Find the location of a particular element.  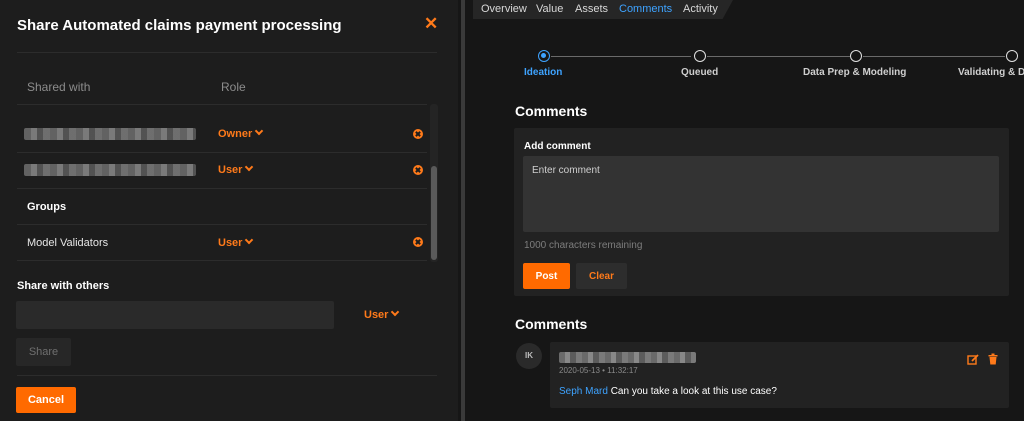

comment-timestamp: 2020-05-13 • 11:32:17 is located at coordinates (598, 370).